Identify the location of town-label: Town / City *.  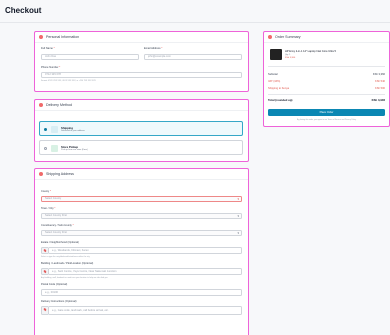
(48, 208).